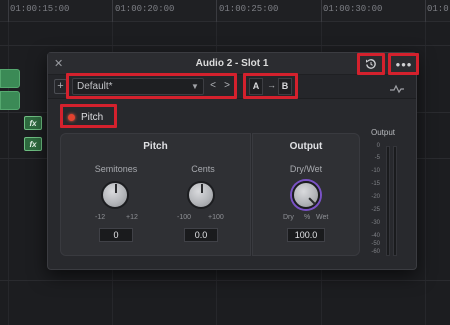  Describe the element at coordinates (383, 132) in the screenshot. I see `meter-title: Output` at that location.